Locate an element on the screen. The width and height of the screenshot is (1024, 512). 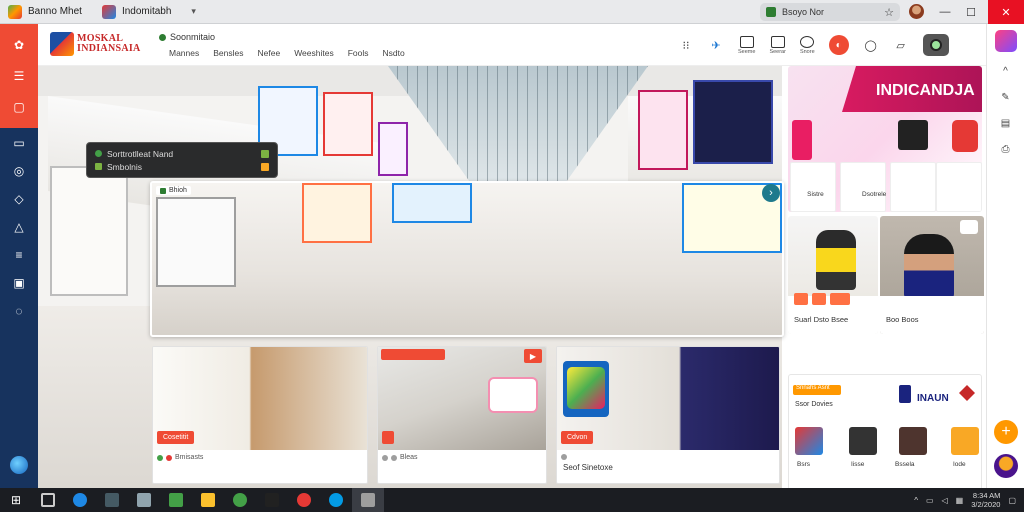
layers-icon: ≡ is located at coordinates (19, 255).